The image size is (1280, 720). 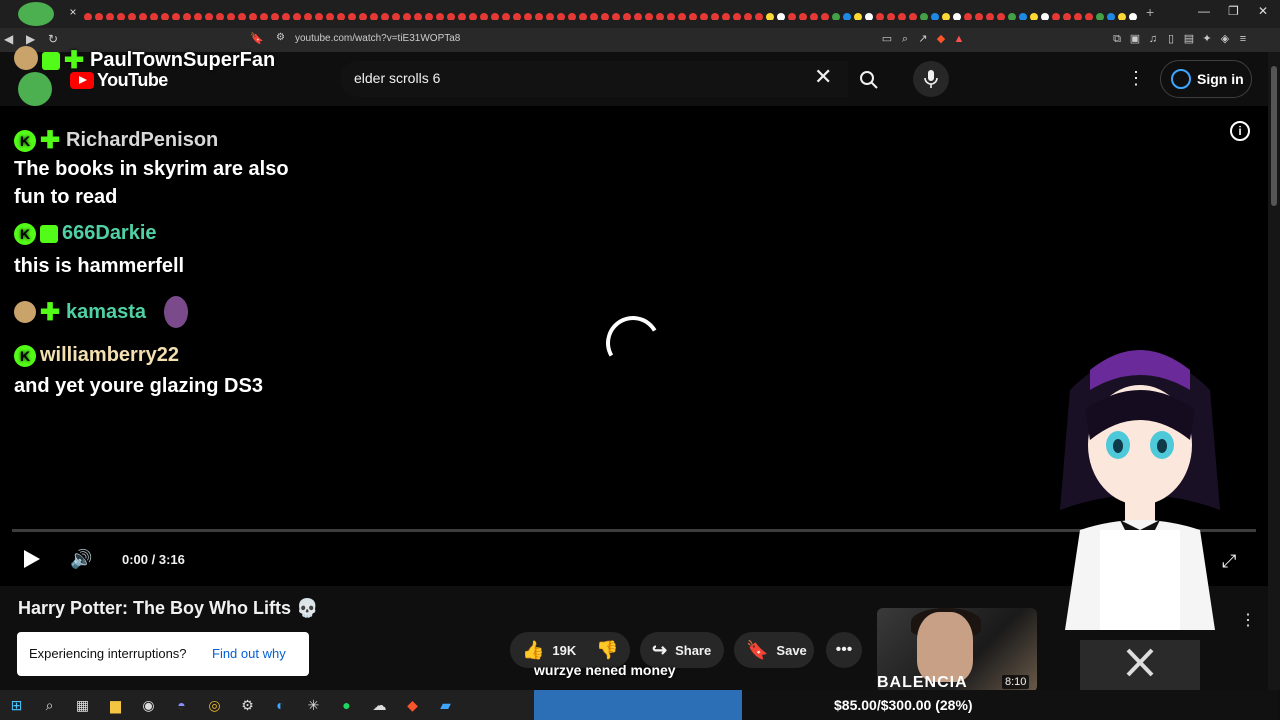 What do you see at coordinates (214, 705) in the screenshot?
I see `chrome-icon: ◎` at bounding box center [214, 705].